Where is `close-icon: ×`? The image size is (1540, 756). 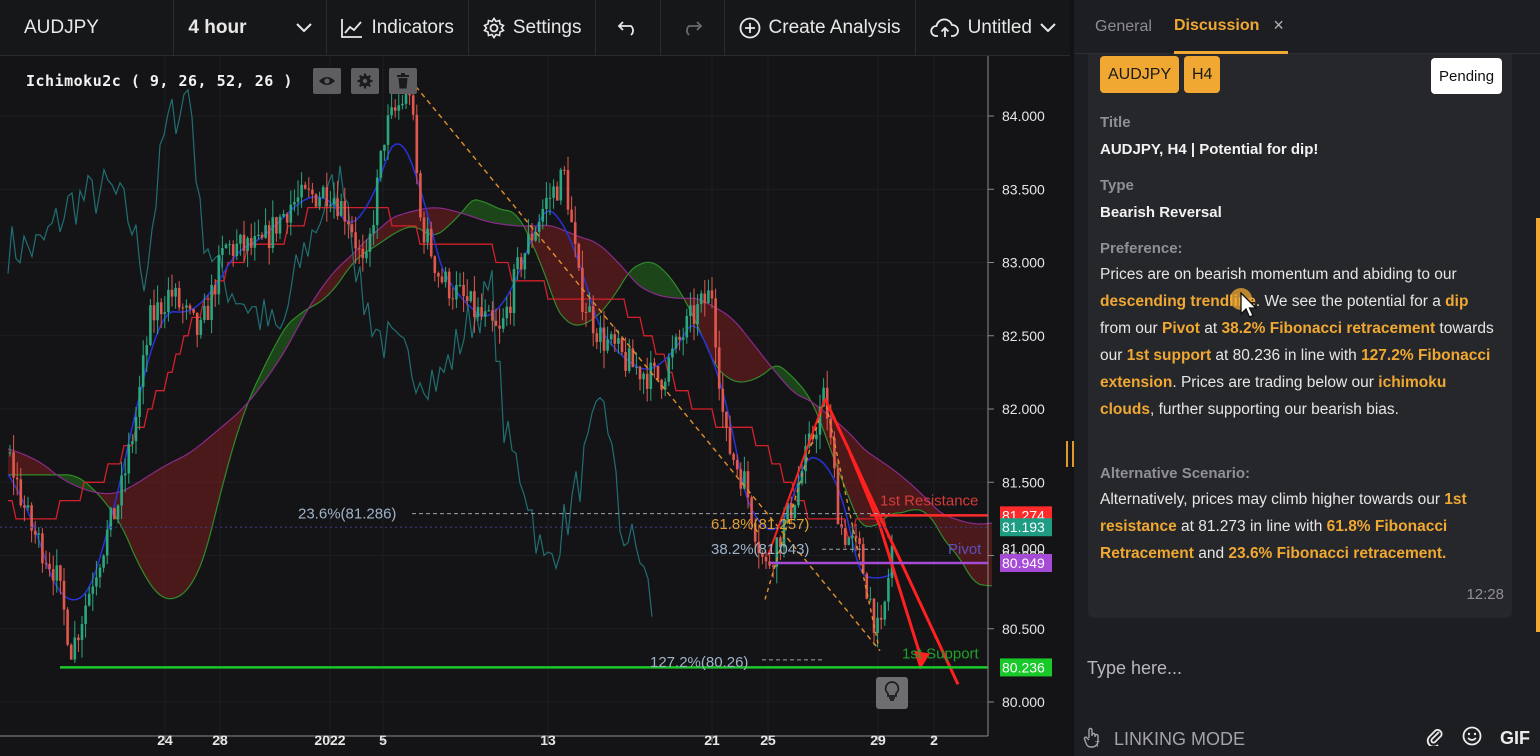 close-icon: × is located at coordinates (1278, 25).